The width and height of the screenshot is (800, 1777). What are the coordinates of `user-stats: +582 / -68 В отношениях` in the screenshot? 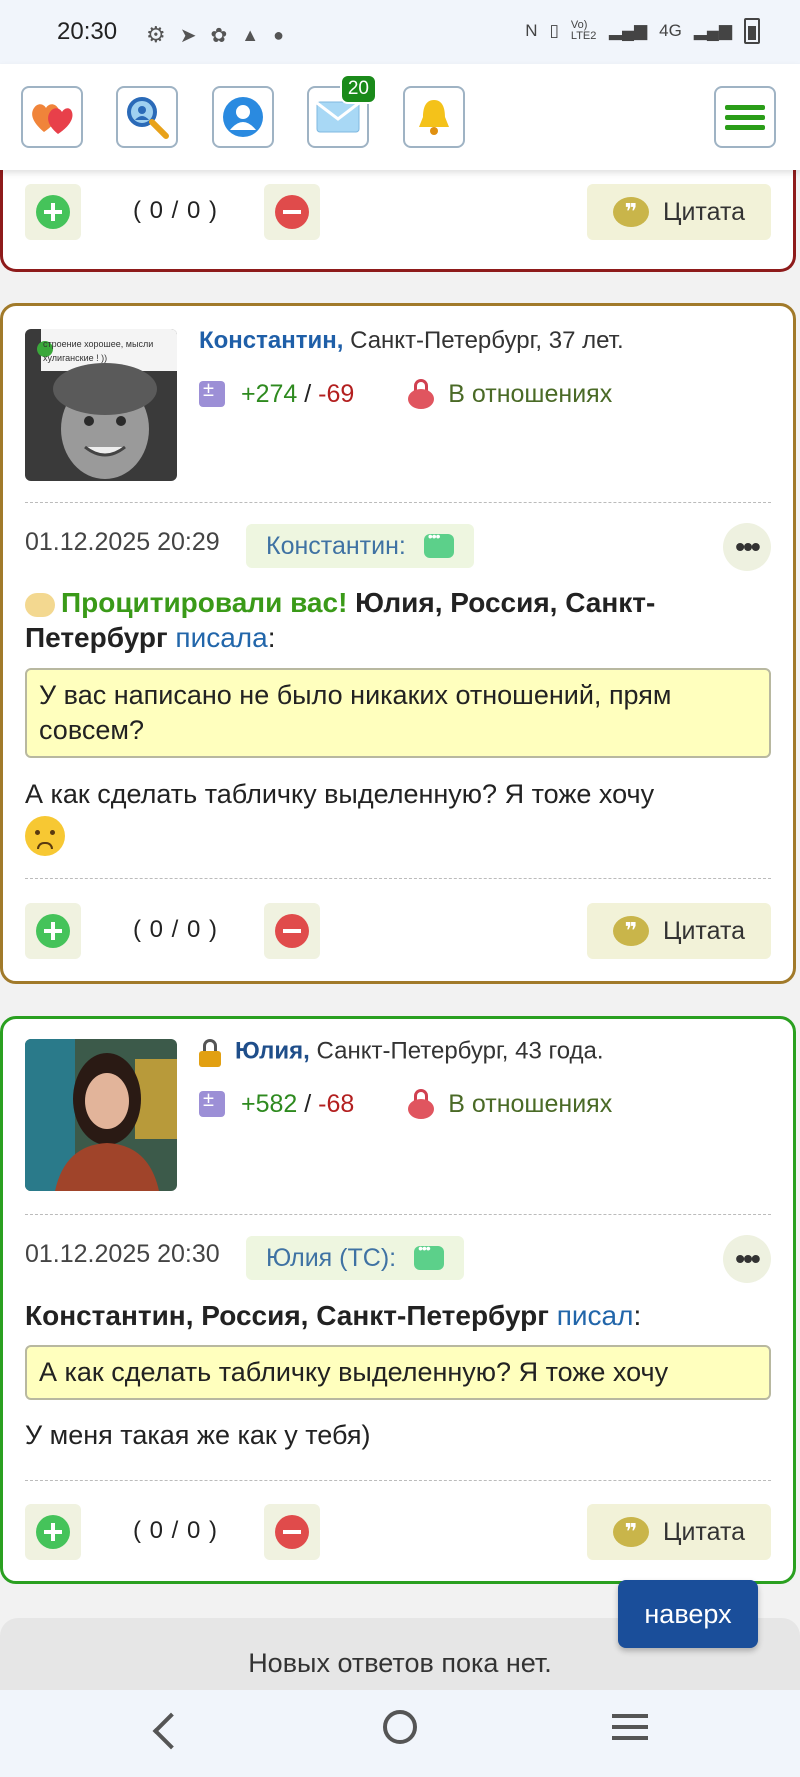 It's located at (405, 1104).